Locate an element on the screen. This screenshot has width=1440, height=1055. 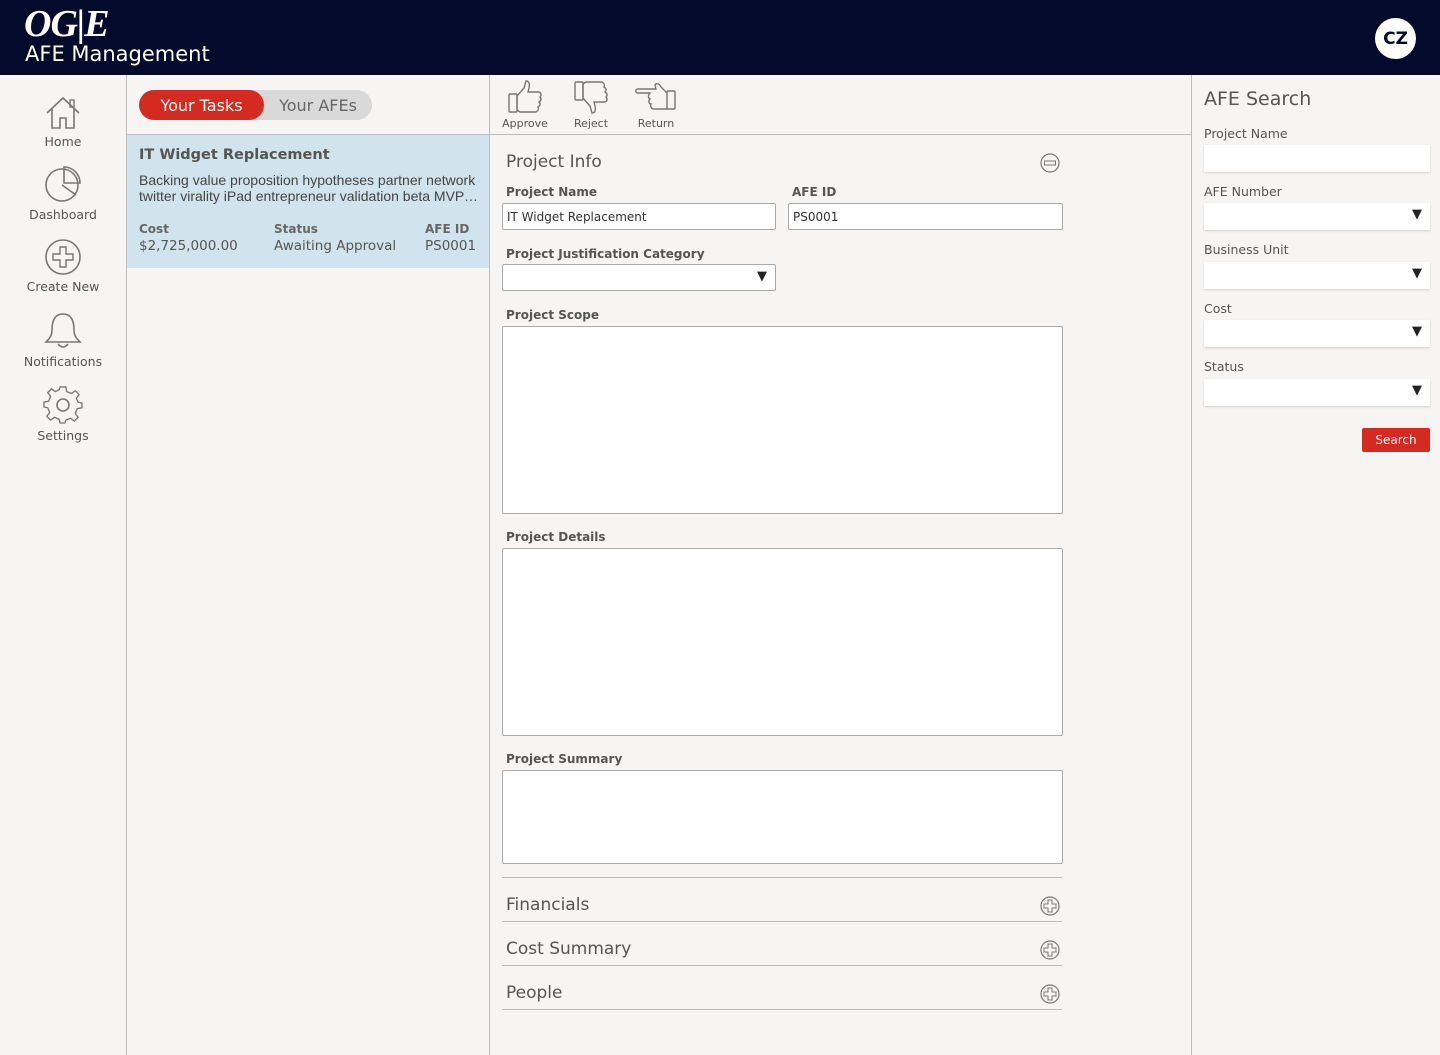
section-title-project-info: Project Info is located at coordinates (554, 162).